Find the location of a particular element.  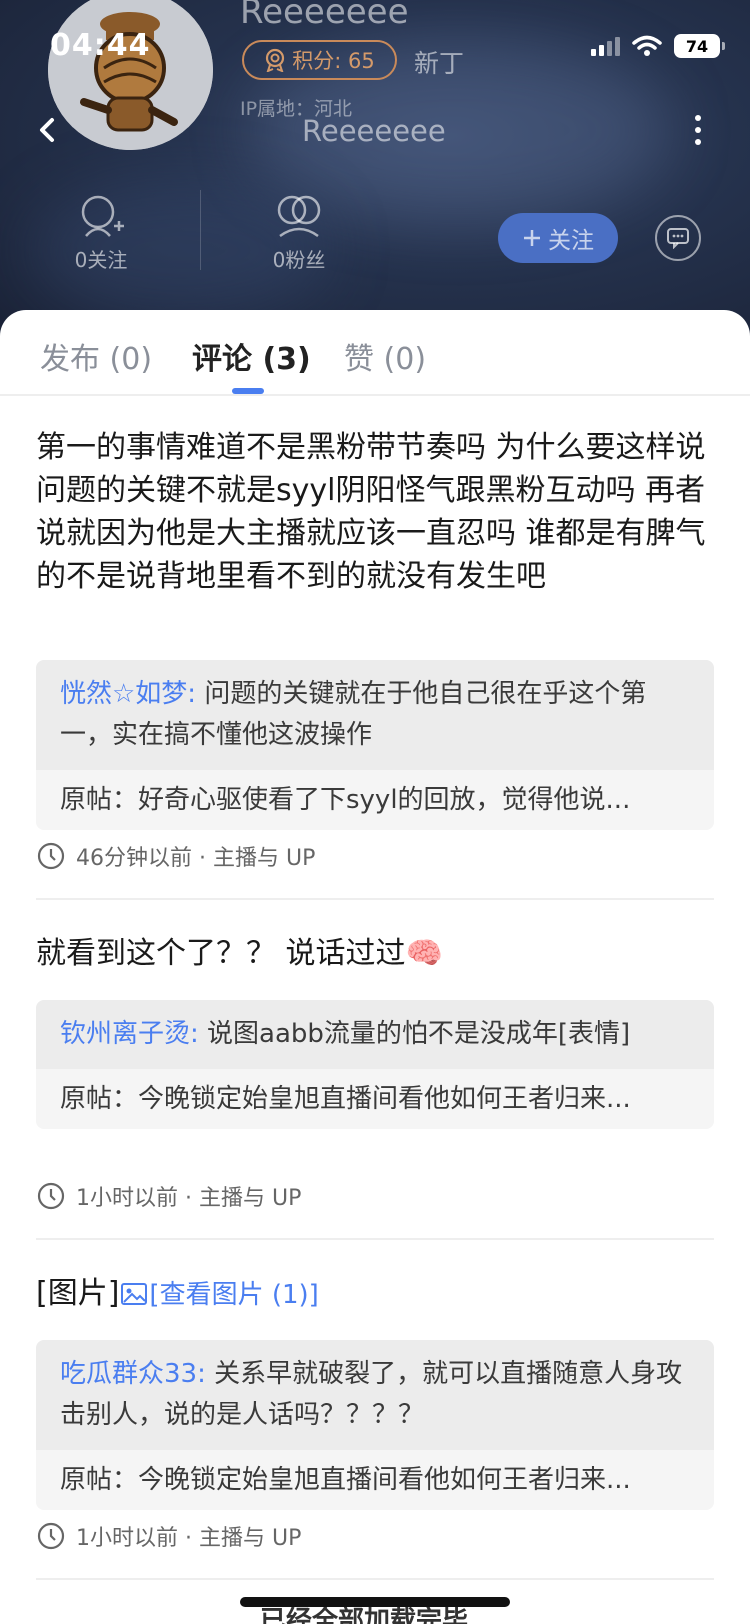

reply-content: 钦州离子烫: 说图aabb流量的怕不是没成年[表情] is located at coordinates (375, 1034).